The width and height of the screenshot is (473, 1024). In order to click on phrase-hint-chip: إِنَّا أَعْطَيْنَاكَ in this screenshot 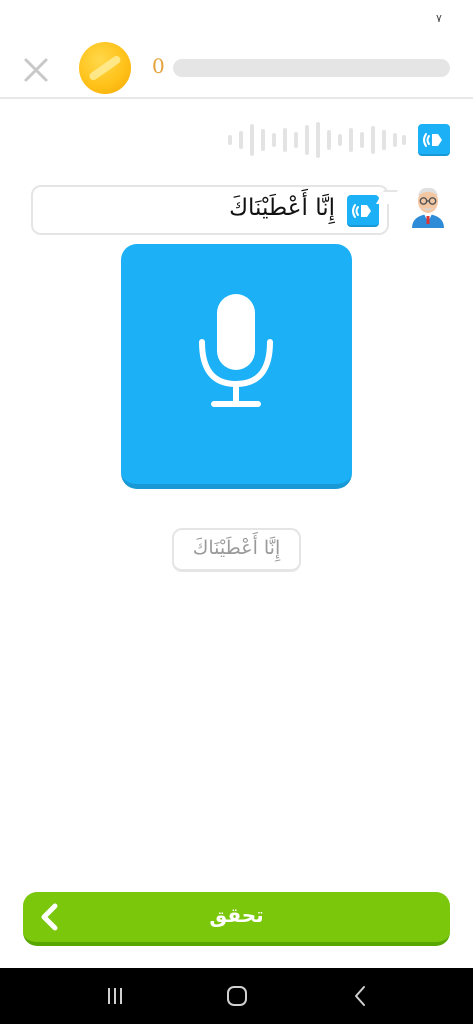, I will do `click(236, 550)`.